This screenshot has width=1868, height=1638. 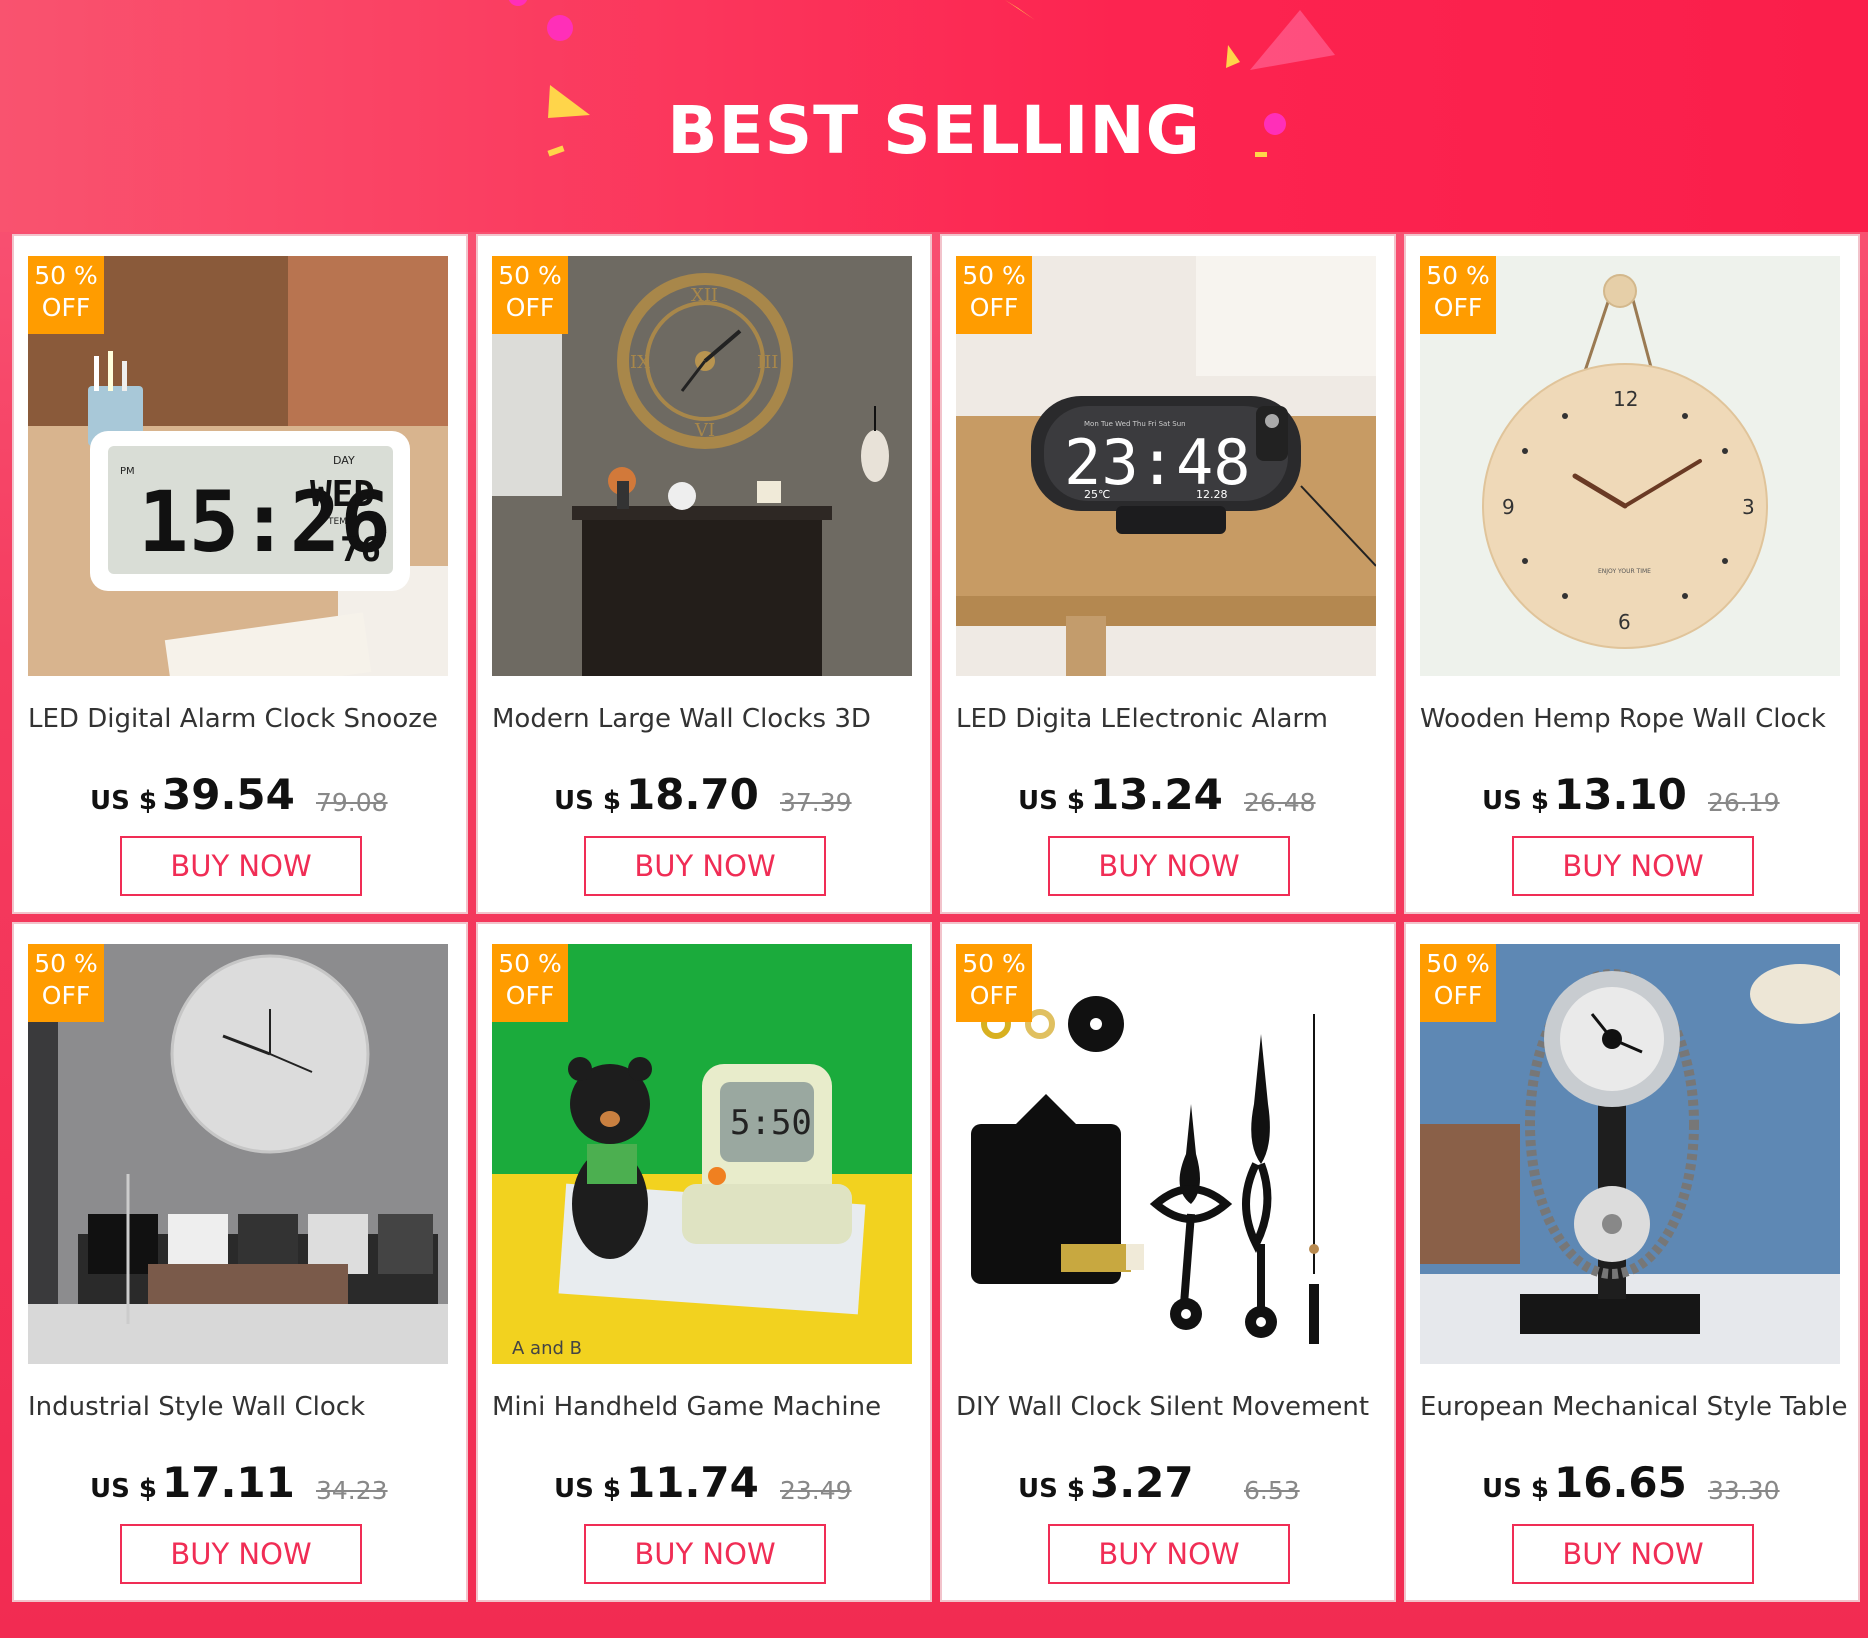 What do you see at coordinates (1620, 1482) in the screenshot?
I see `sale-price: 16.65` at bounding box center [1620, 1482].